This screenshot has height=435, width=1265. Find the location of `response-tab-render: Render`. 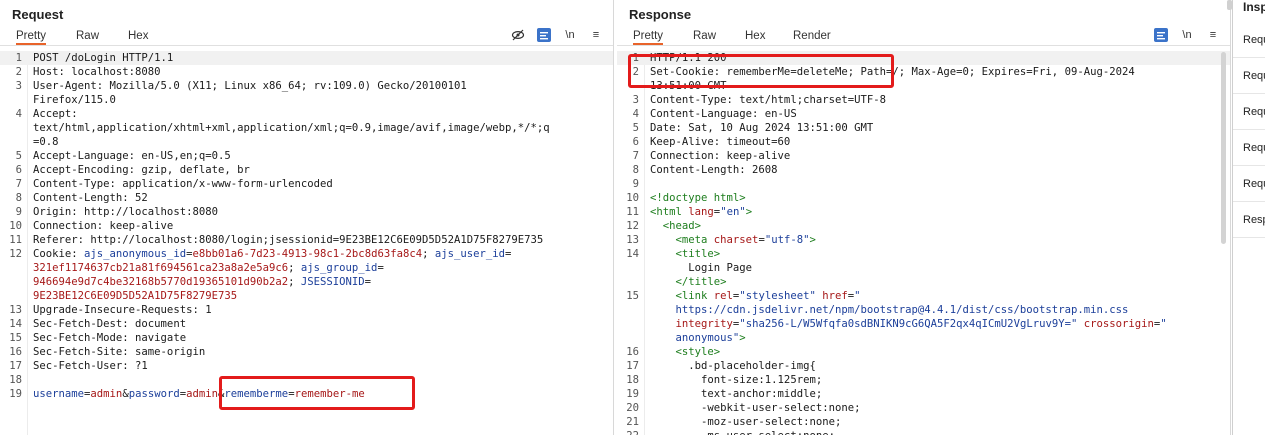

response-tab-render: Render is located at coordinates (812, 37).